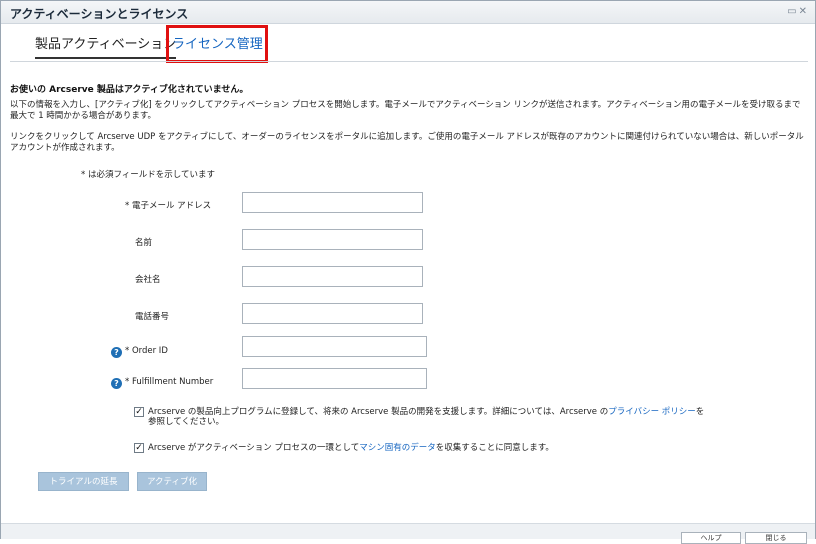  I want to click on dialog-title: アクティベーションとライセンス, so click(99, 14).